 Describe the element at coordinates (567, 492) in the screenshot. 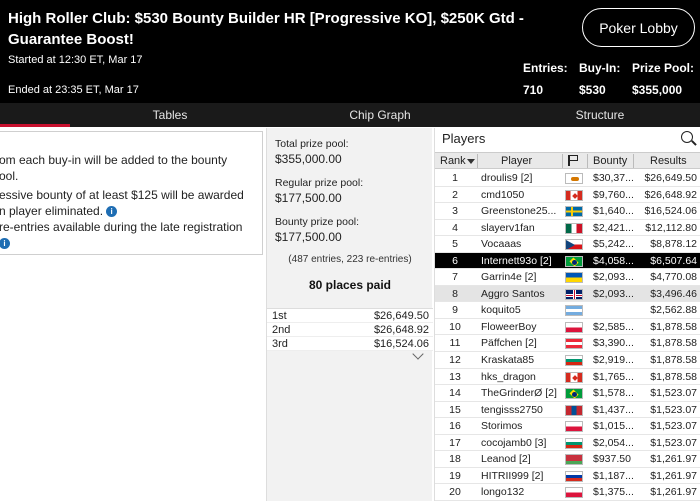

I see `player-row: 20 longo132 $1,375... $1,261.97` at that location.